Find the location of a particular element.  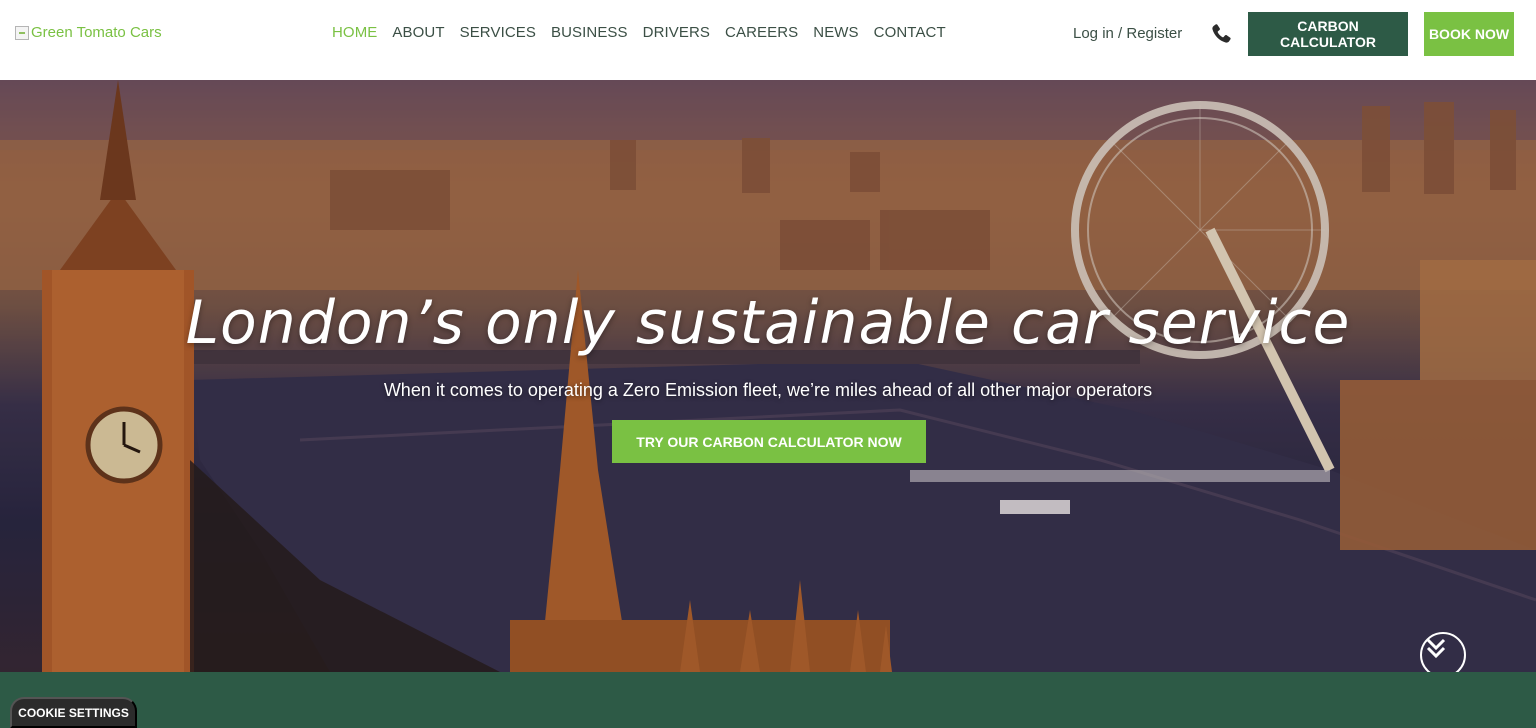

section-band is located at coordinates (768, 700).